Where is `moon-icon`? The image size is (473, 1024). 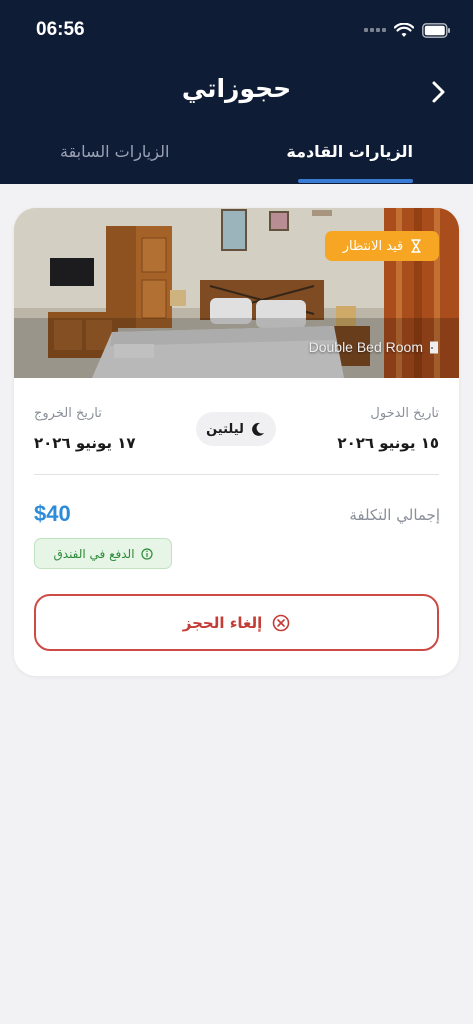
moon-icon is located at coordinates (258, 429).